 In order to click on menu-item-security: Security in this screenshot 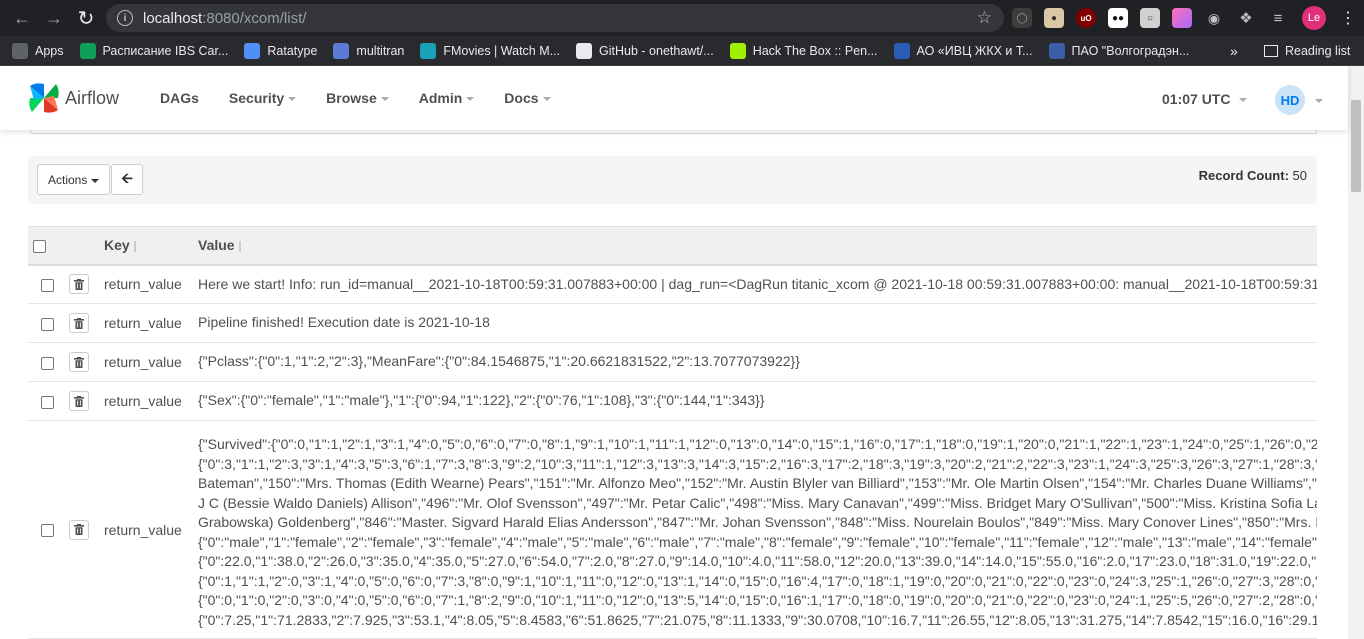, I will do `click(263, 98)`.